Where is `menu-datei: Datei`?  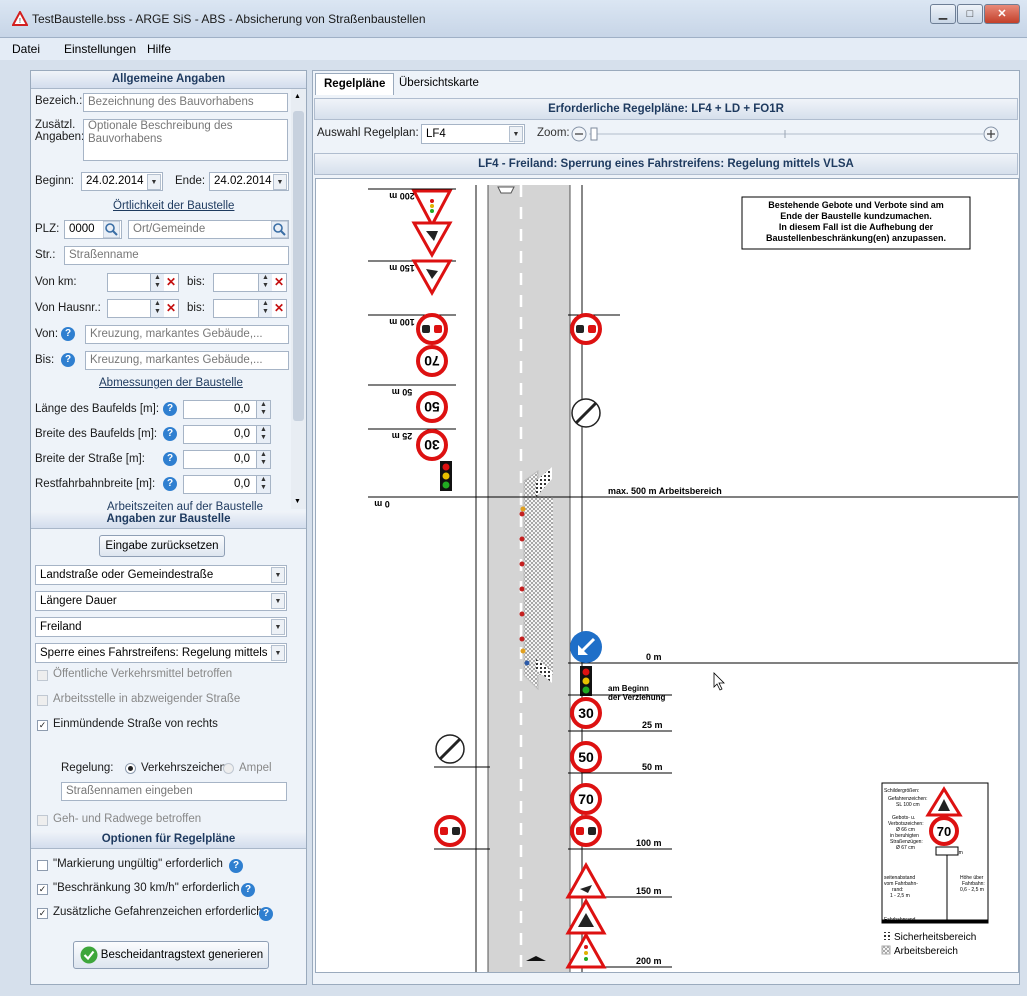
menu-datei: Datei is located at coordinates (26, 49).